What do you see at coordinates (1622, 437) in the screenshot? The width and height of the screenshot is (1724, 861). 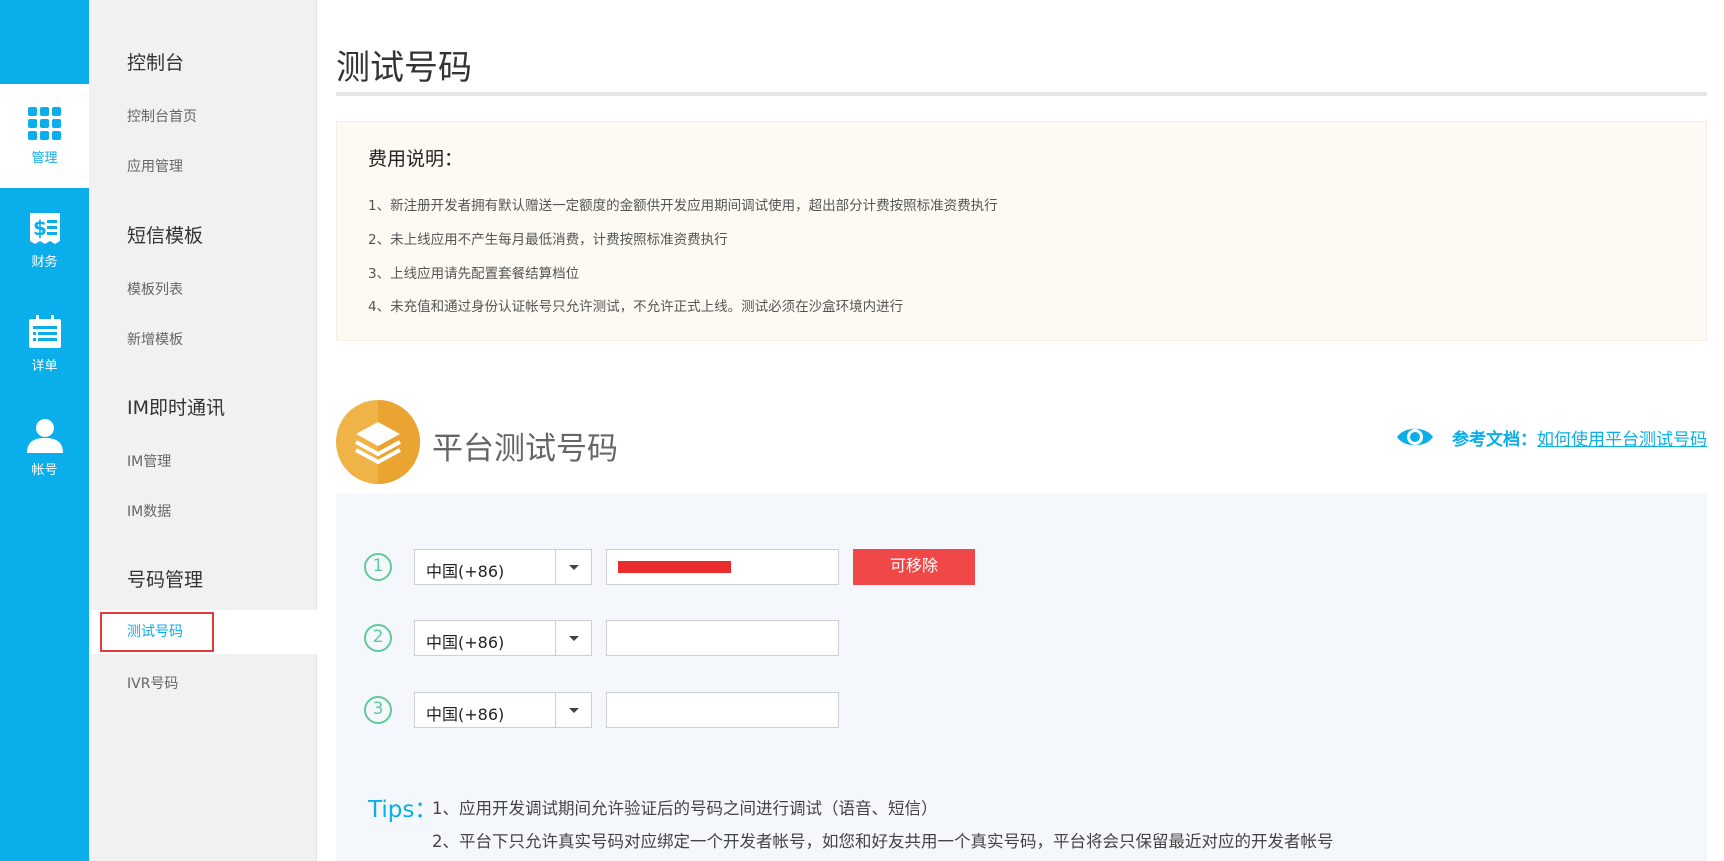 I see `reference-link: 如何使用平台测试号码` at bounding box center [1622, 437].